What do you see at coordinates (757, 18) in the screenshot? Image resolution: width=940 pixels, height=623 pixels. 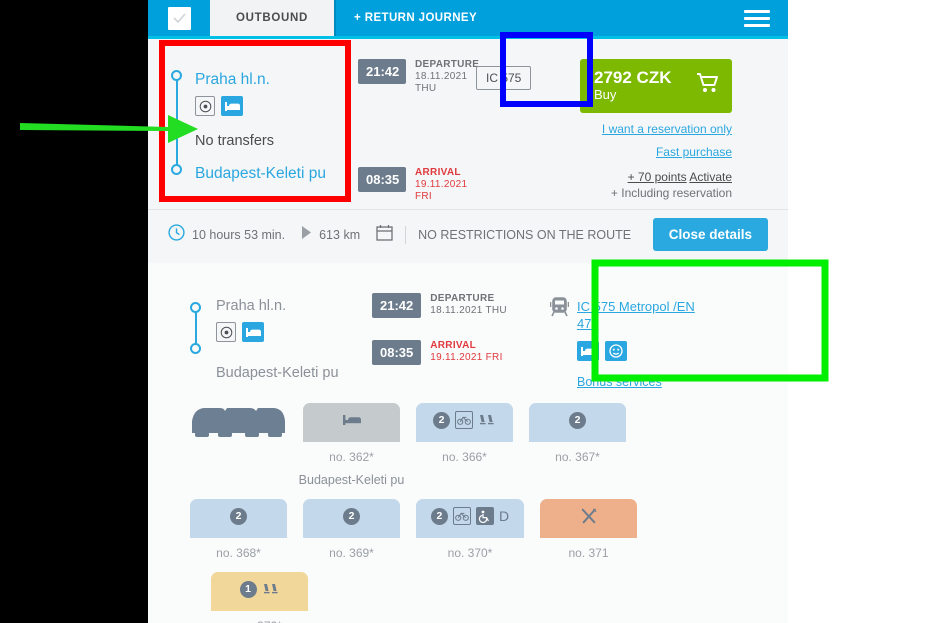 I see `hamburger-menu-icon` at bounding box center [757, 18].